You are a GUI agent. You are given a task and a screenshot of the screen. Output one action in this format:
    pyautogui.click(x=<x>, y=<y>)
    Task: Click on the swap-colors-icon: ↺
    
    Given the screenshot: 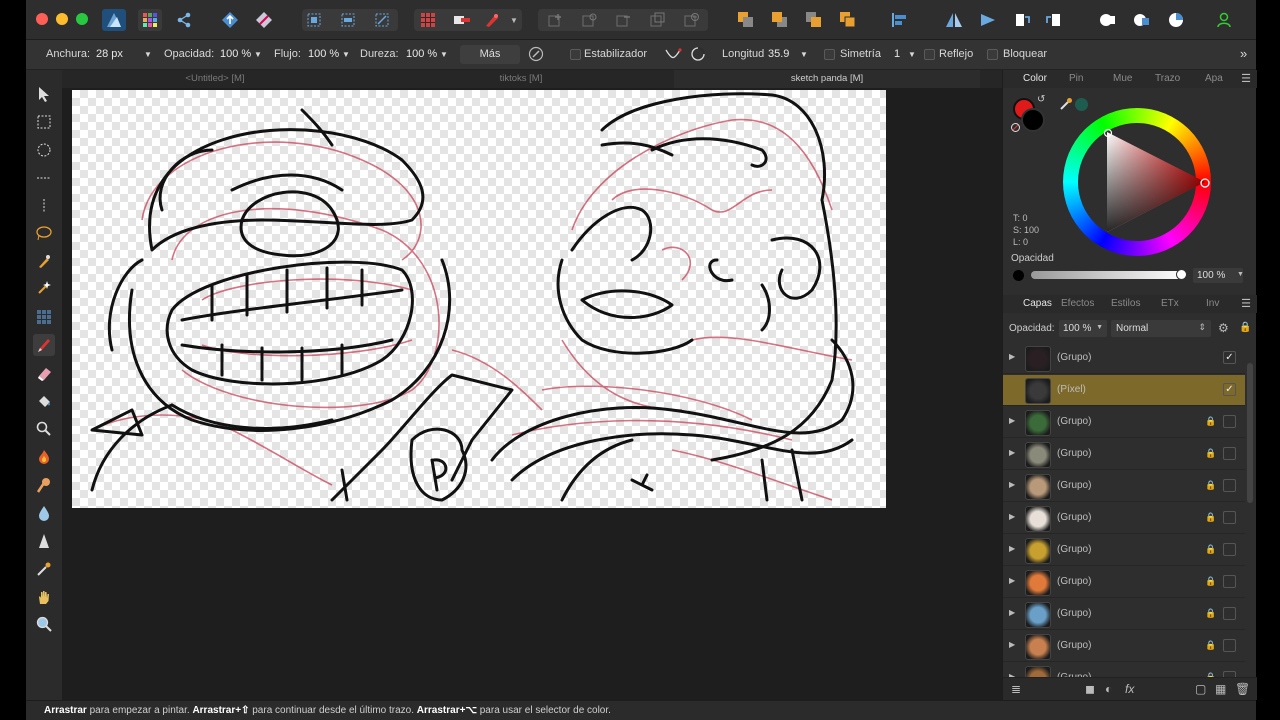 What is the action you would take?
    pyautogui.click(x=1041, y=99)
    